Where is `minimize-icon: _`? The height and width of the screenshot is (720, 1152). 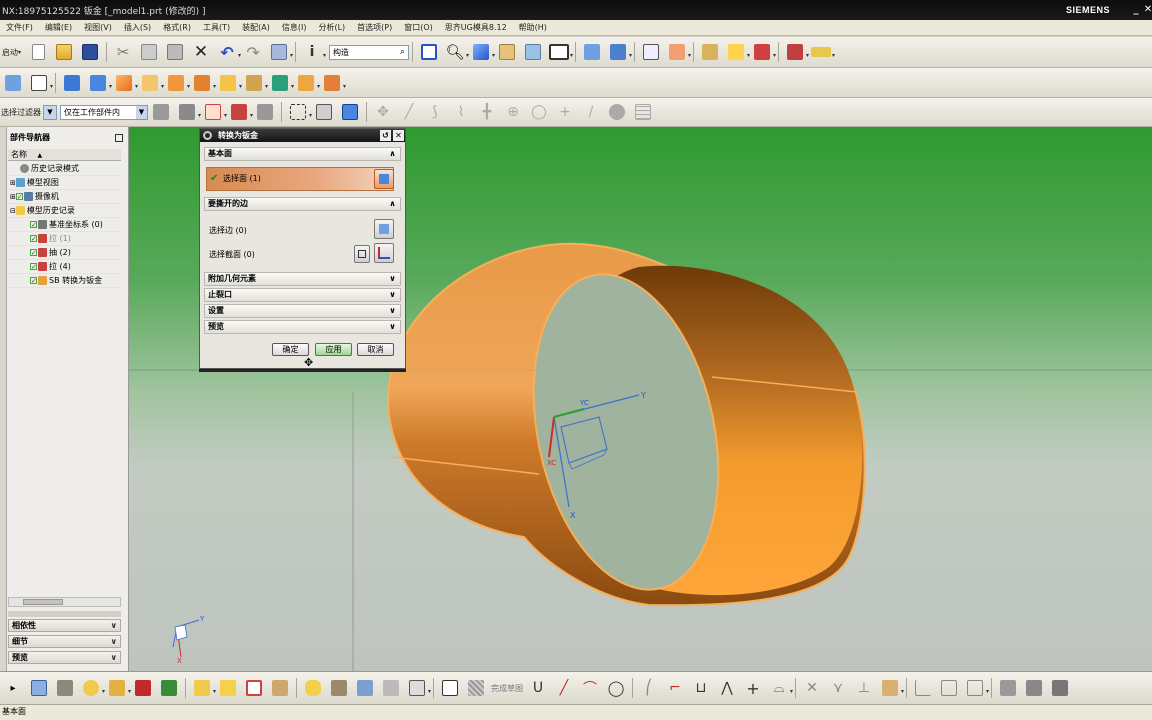
minimize-icon: _ is located at coordinates (1136, 10).